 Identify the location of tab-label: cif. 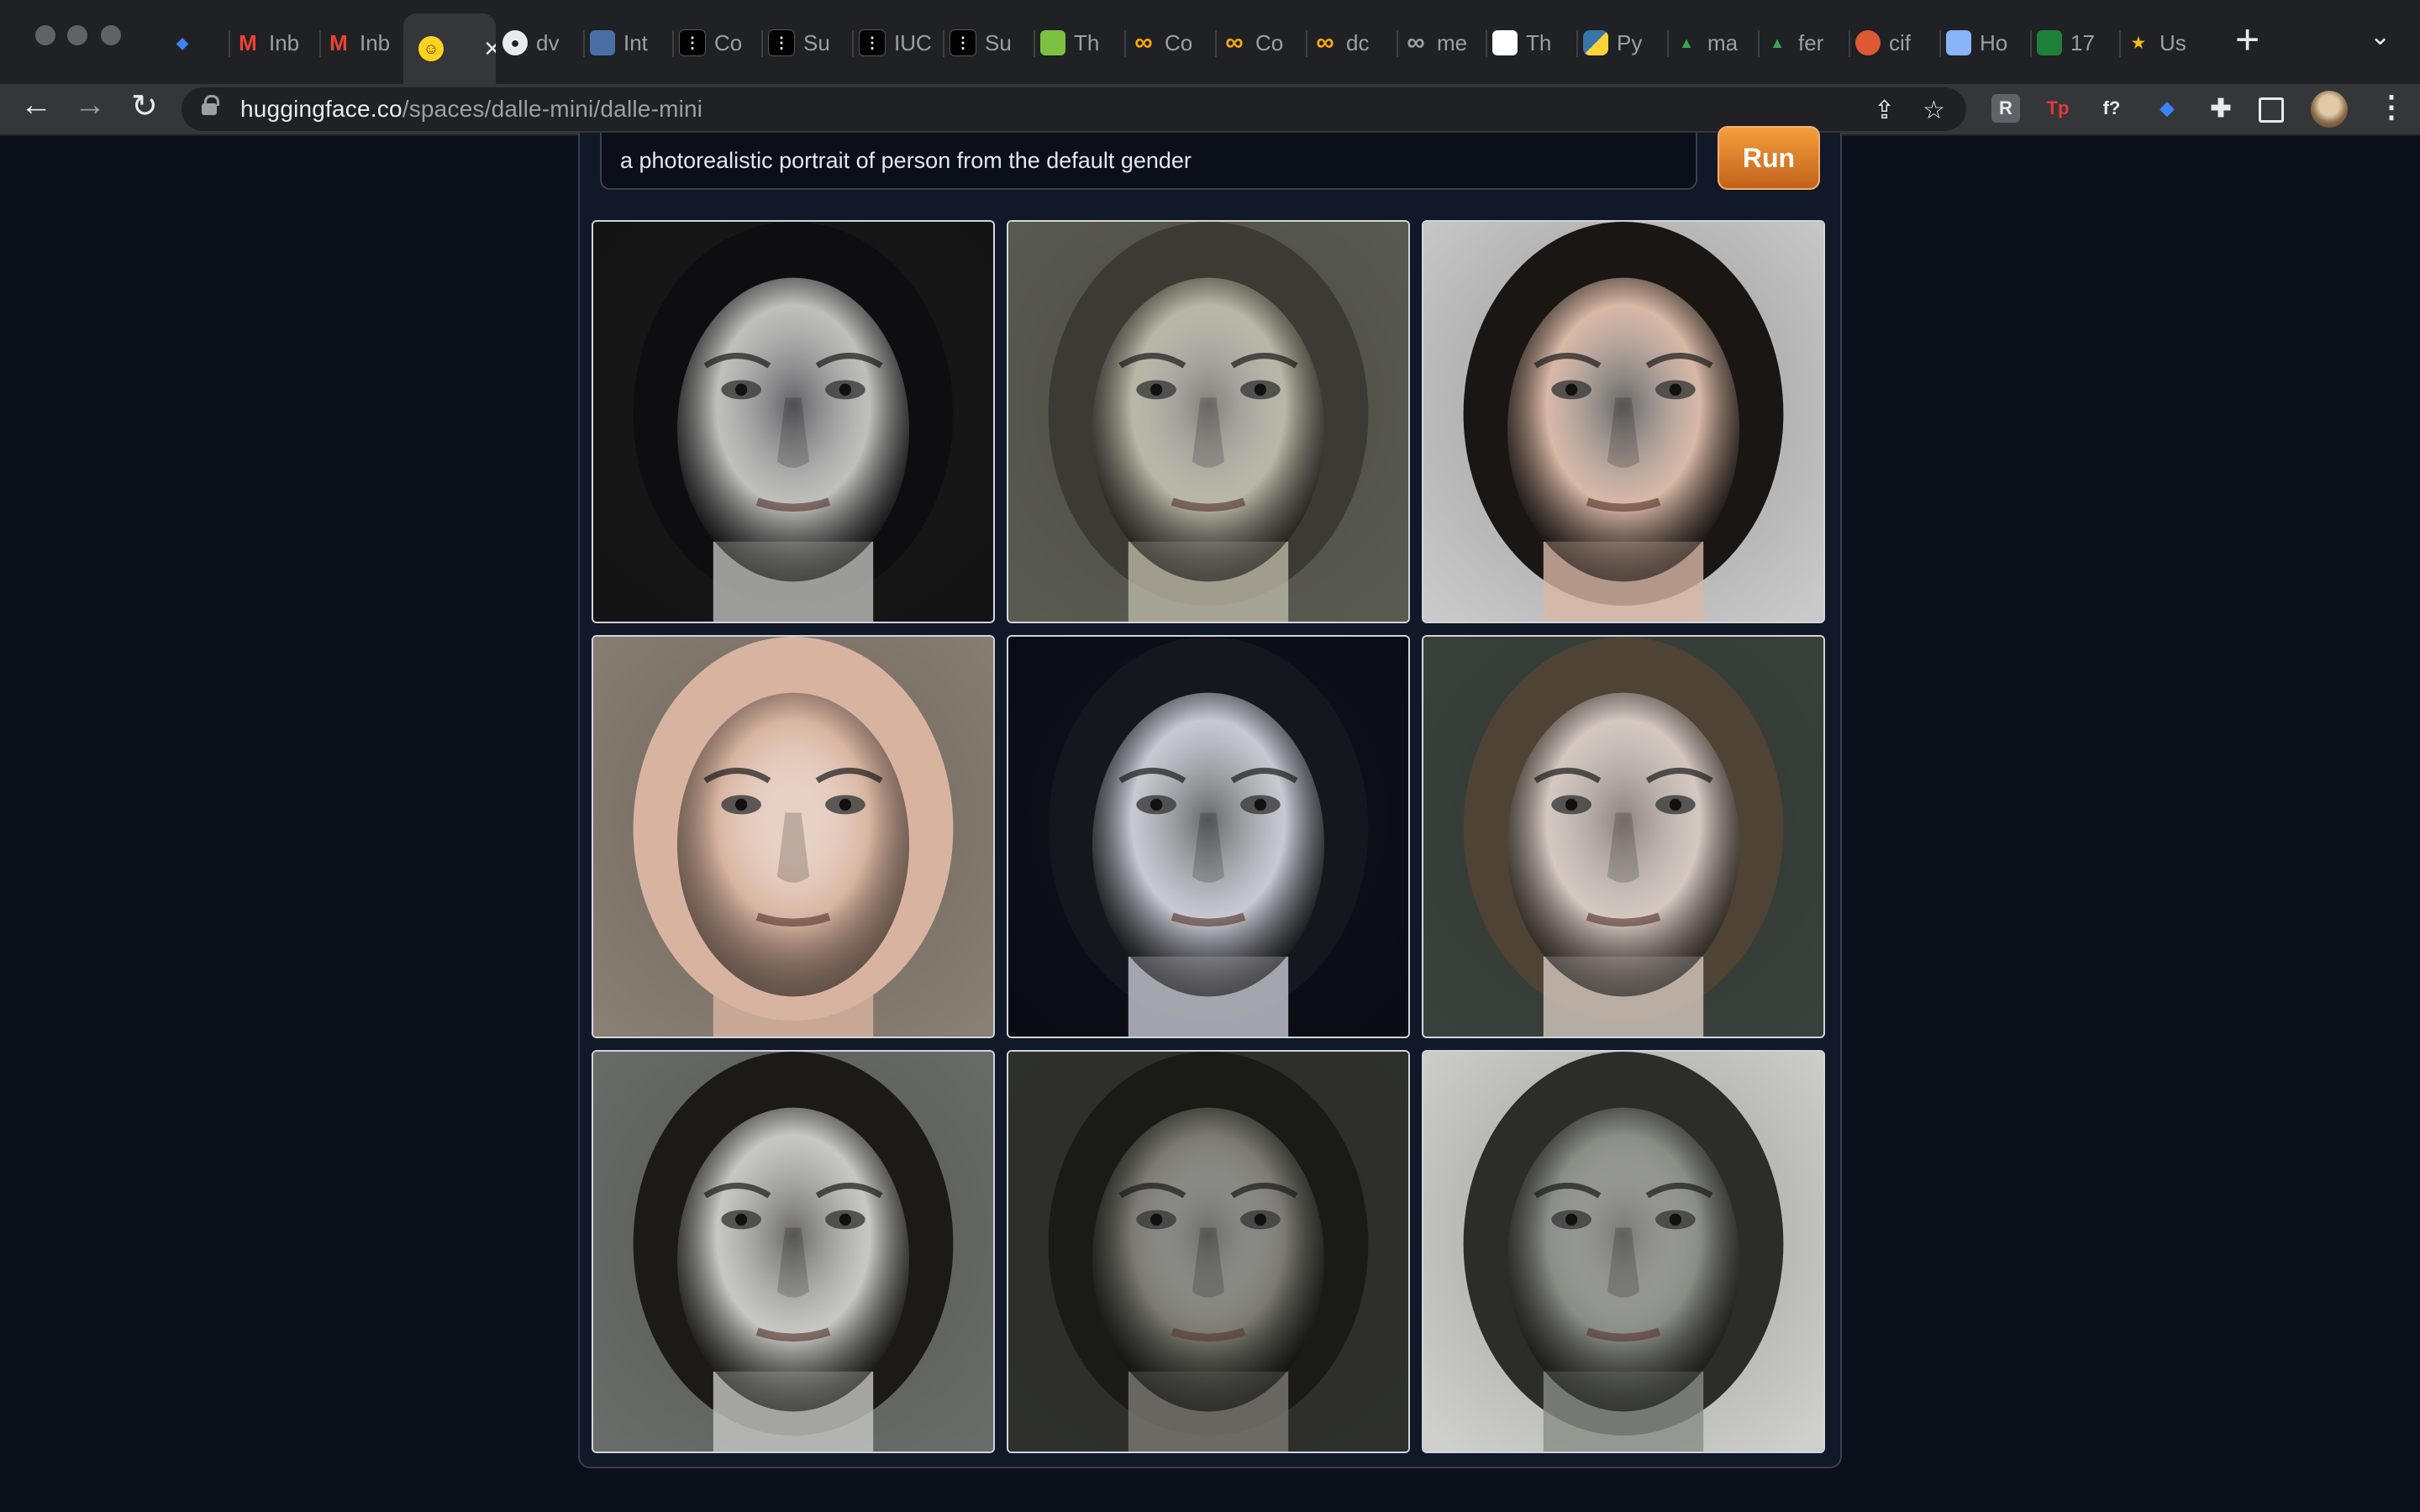
(1900, 42).